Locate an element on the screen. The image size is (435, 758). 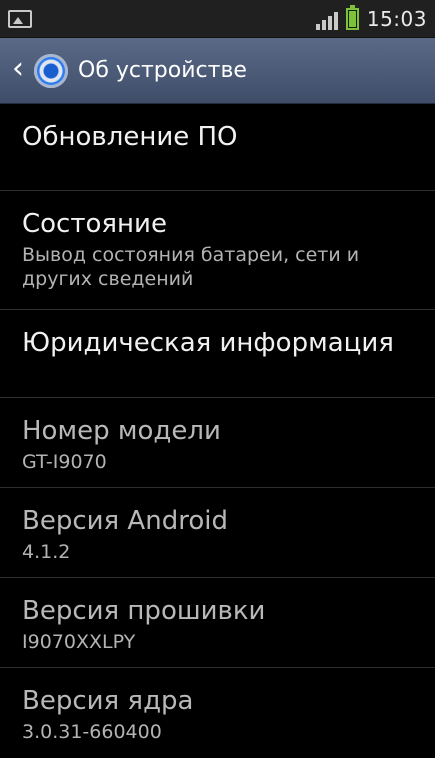
list-item-title: Версия Android is located at coordinates (125, 521).